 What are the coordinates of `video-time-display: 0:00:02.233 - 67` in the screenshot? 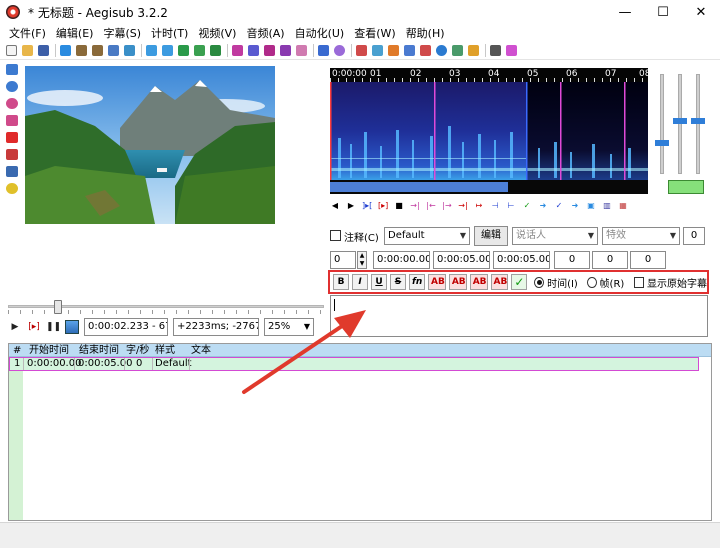 It's located at (126, 327).